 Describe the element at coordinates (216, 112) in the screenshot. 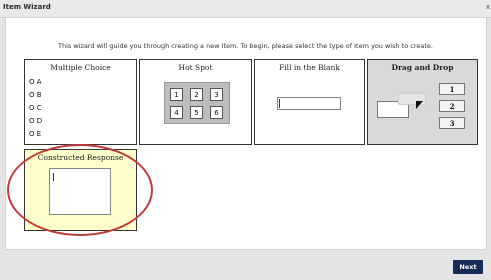

I see `hot-spot-cell: 6` at that location.